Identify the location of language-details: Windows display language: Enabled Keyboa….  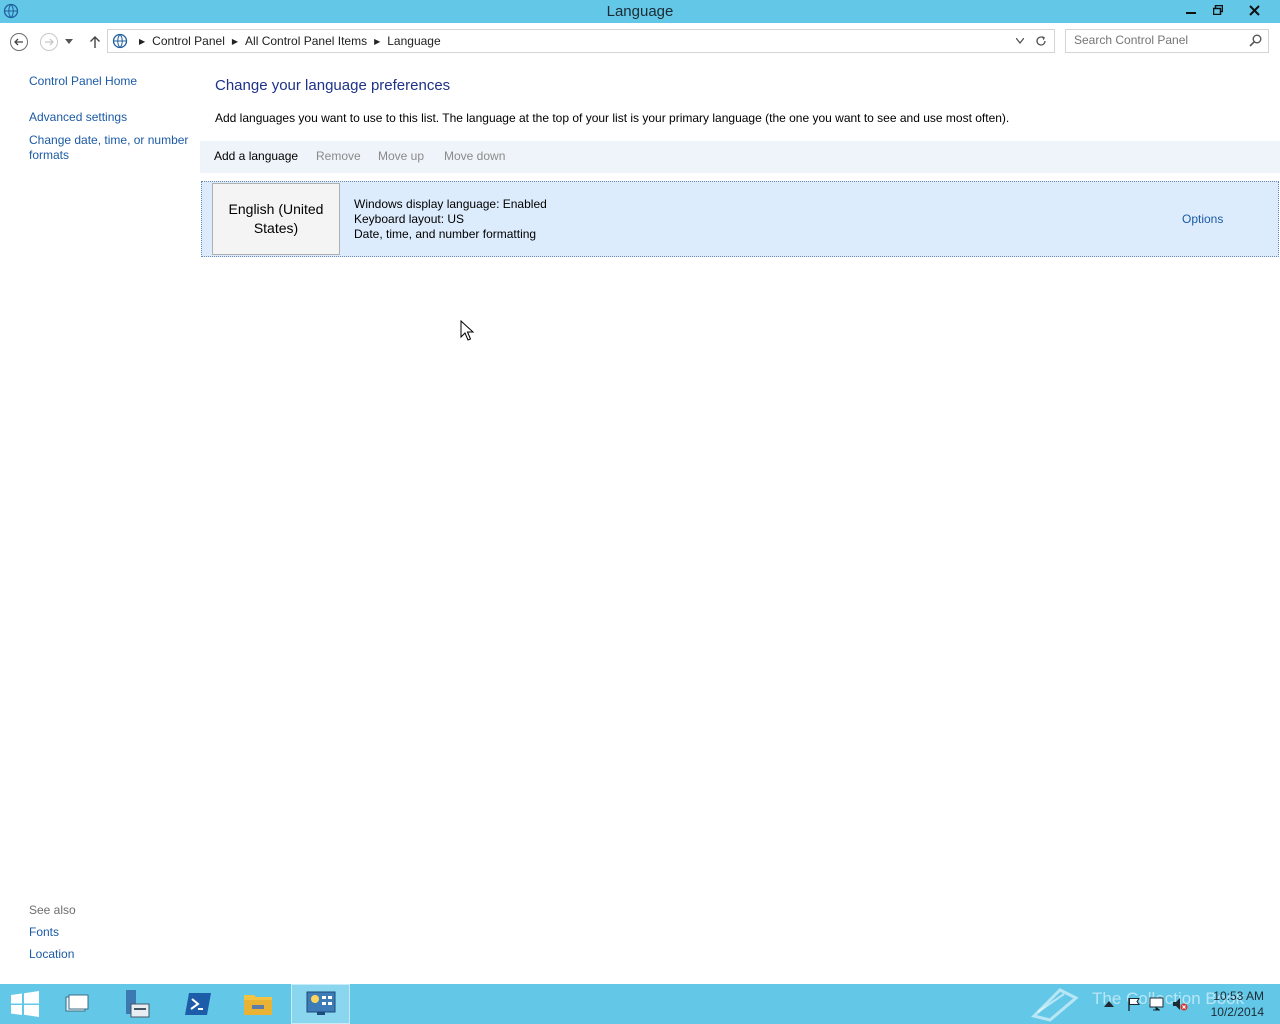
(450, 219).